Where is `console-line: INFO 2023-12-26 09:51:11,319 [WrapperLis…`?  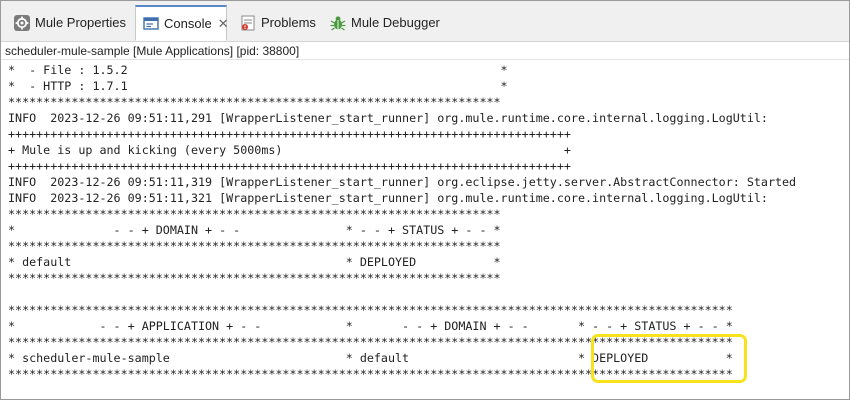
console-line: INFO 2023-12-26 09:51:11,319 [WrapperLis… is located at coordinates (402, 182).